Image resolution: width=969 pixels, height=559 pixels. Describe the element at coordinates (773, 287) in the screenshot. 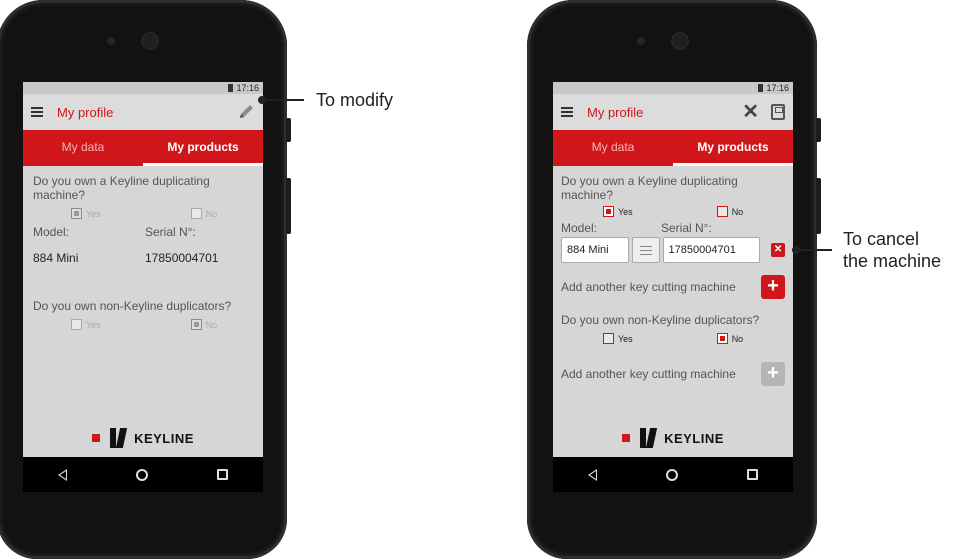

I see `add-machine-button: +` at that location.